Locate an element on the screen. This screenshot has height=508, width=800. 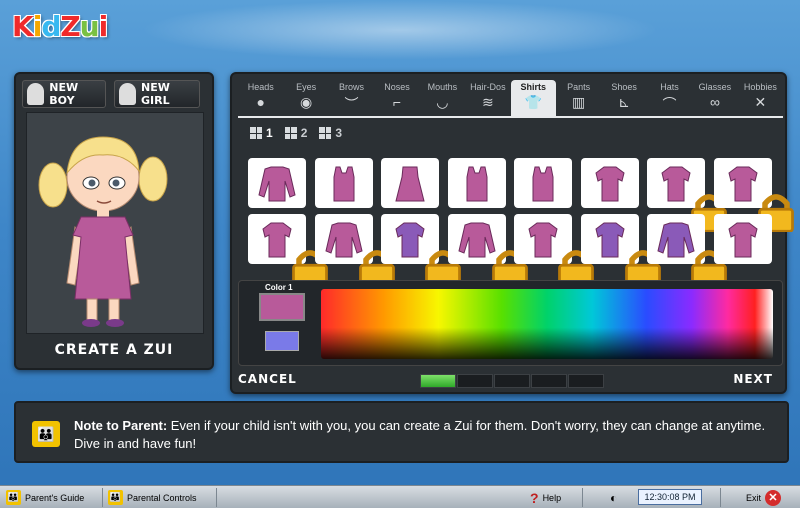
navigation-bar: CANCEL NEXT is located at coordinates (508, 381).